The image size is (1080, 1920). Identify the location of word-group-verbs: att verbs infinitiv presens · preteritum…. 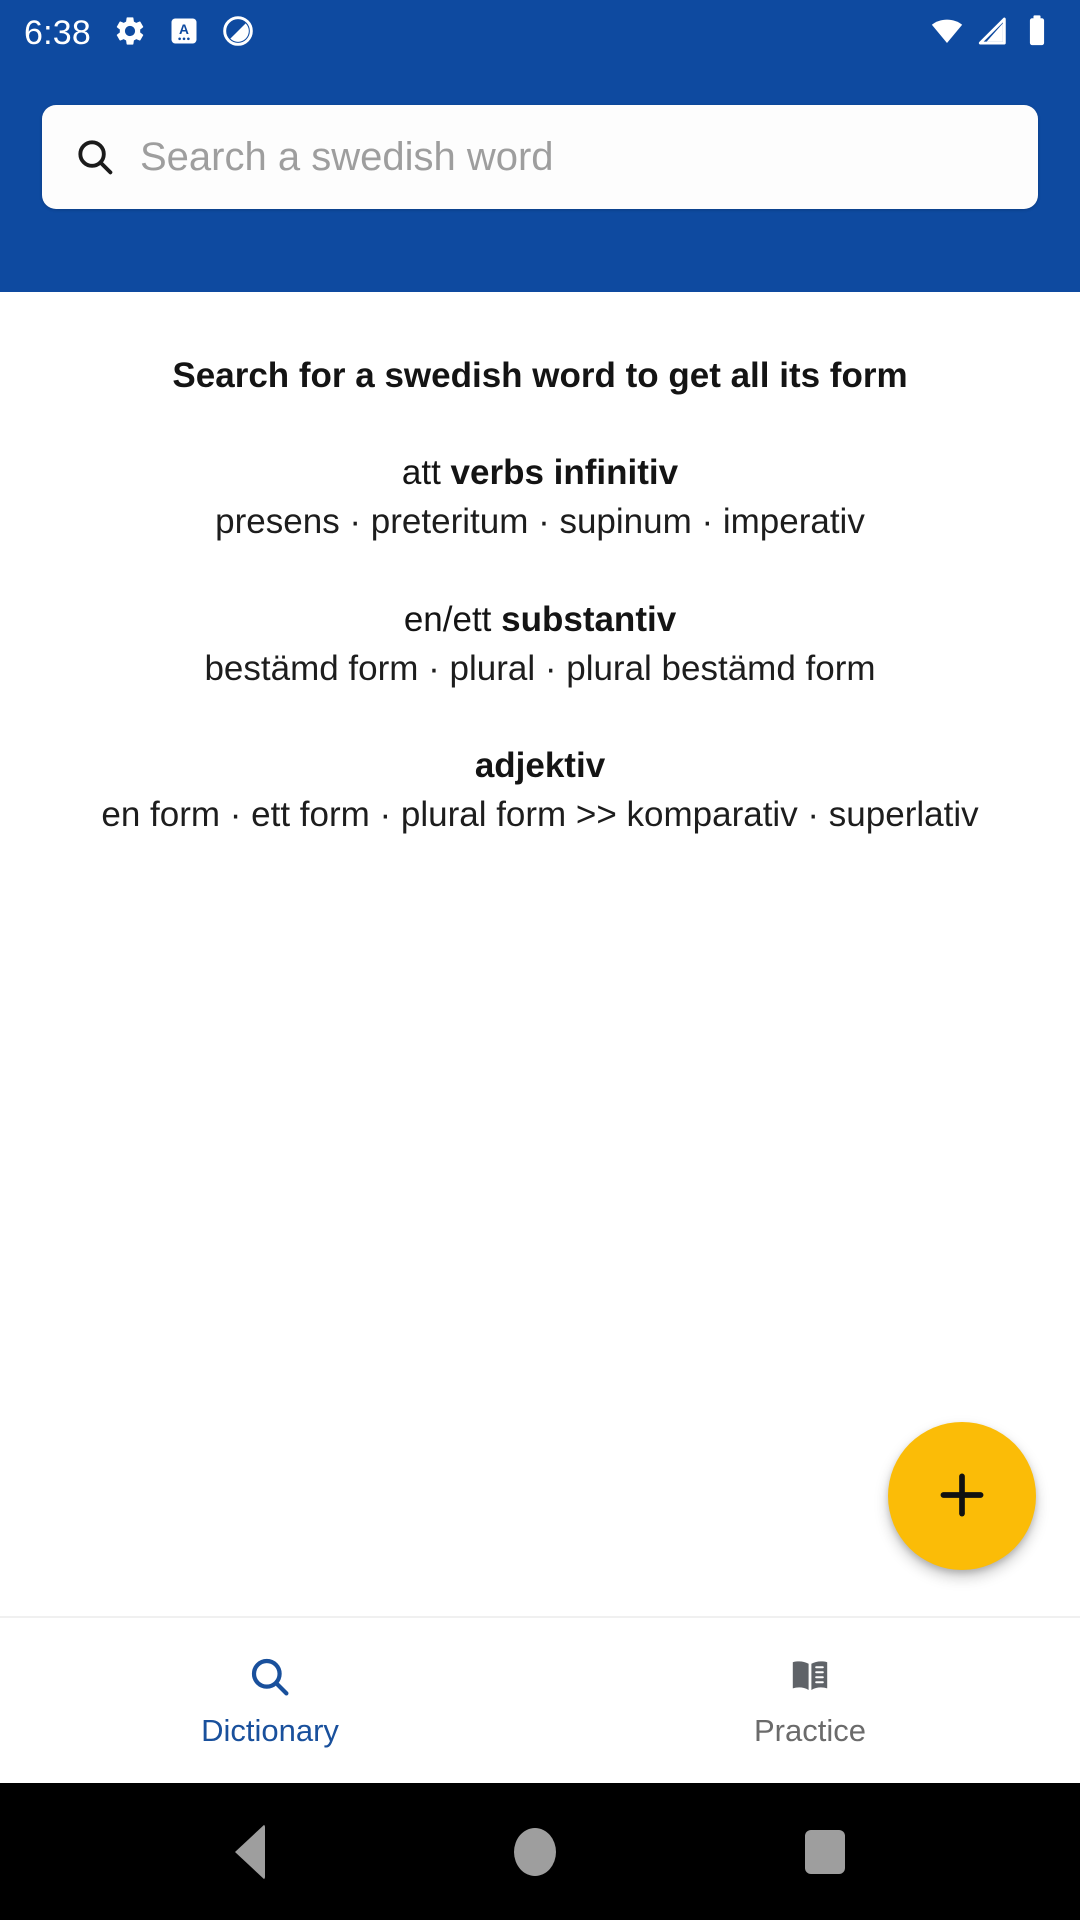
(540, 497).